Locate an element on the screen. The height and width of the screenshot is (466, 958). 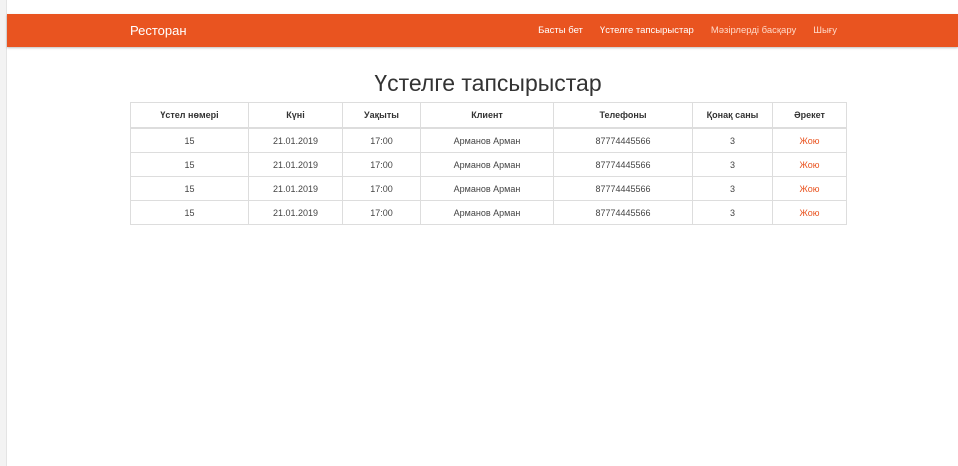
header-client: Клиент is located at coordinates (487, 115).